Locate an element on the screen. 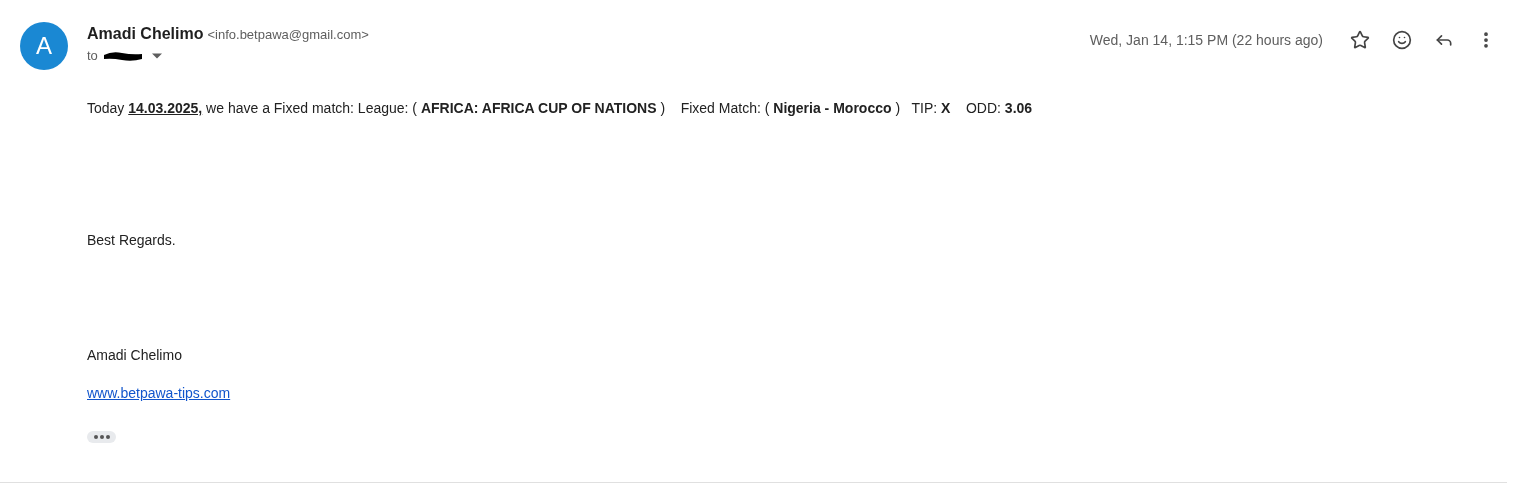  closing-text: Best Regards. is located at coordinates (132, 240).